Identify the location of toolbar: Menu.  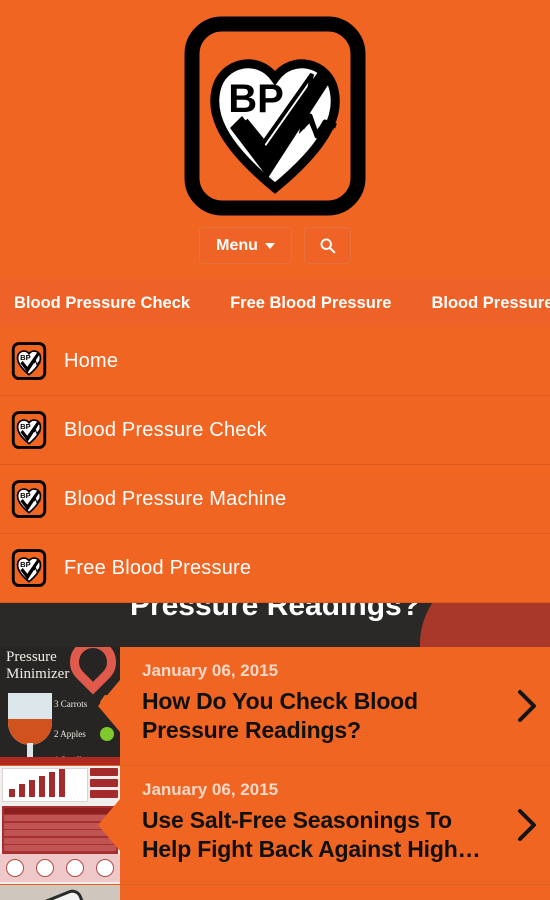
(275, 245).